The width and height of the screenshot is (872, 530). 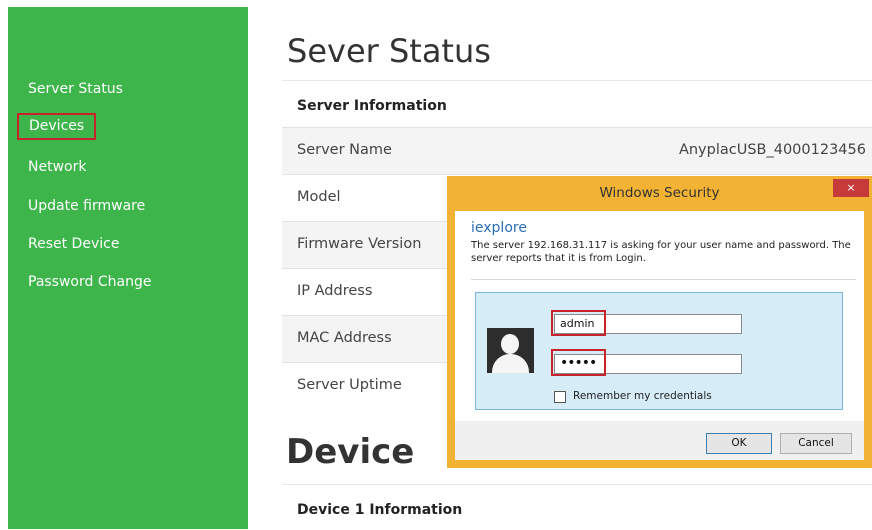 I want to click on dialog-title: Windows Security, so click(x=659, y=193).